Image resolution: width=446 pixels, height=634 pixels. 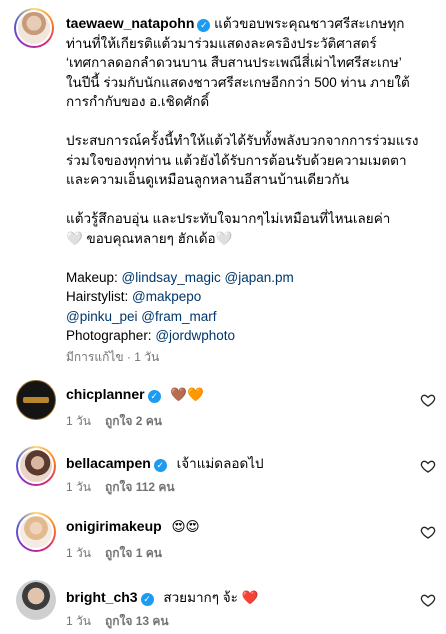 What do you see at coordinates (162, 597) in the screenshot?
I see `comment-body: bright_ch3 ✓ สวยมากๆ จ้ะ ❤️` at bounding box center [162, 597].